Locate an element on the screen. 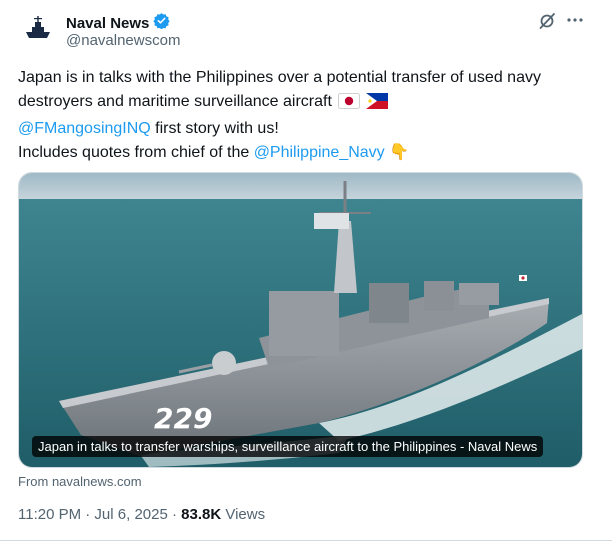 This screenshot has width=612, height=541. navy-ship-avatar-icon is located at coordinates (38, 28).